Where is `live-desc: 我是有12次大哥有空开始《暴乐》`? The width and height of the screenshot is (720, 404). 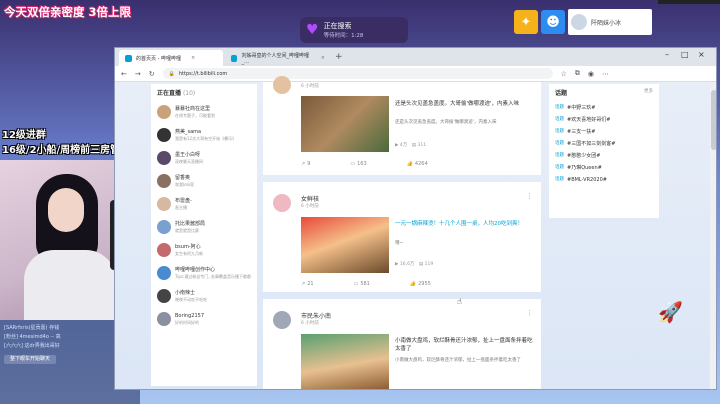
live-desc: 我是有12次大哥有空开始《暴乐》 is located at coordinates (206, 138).